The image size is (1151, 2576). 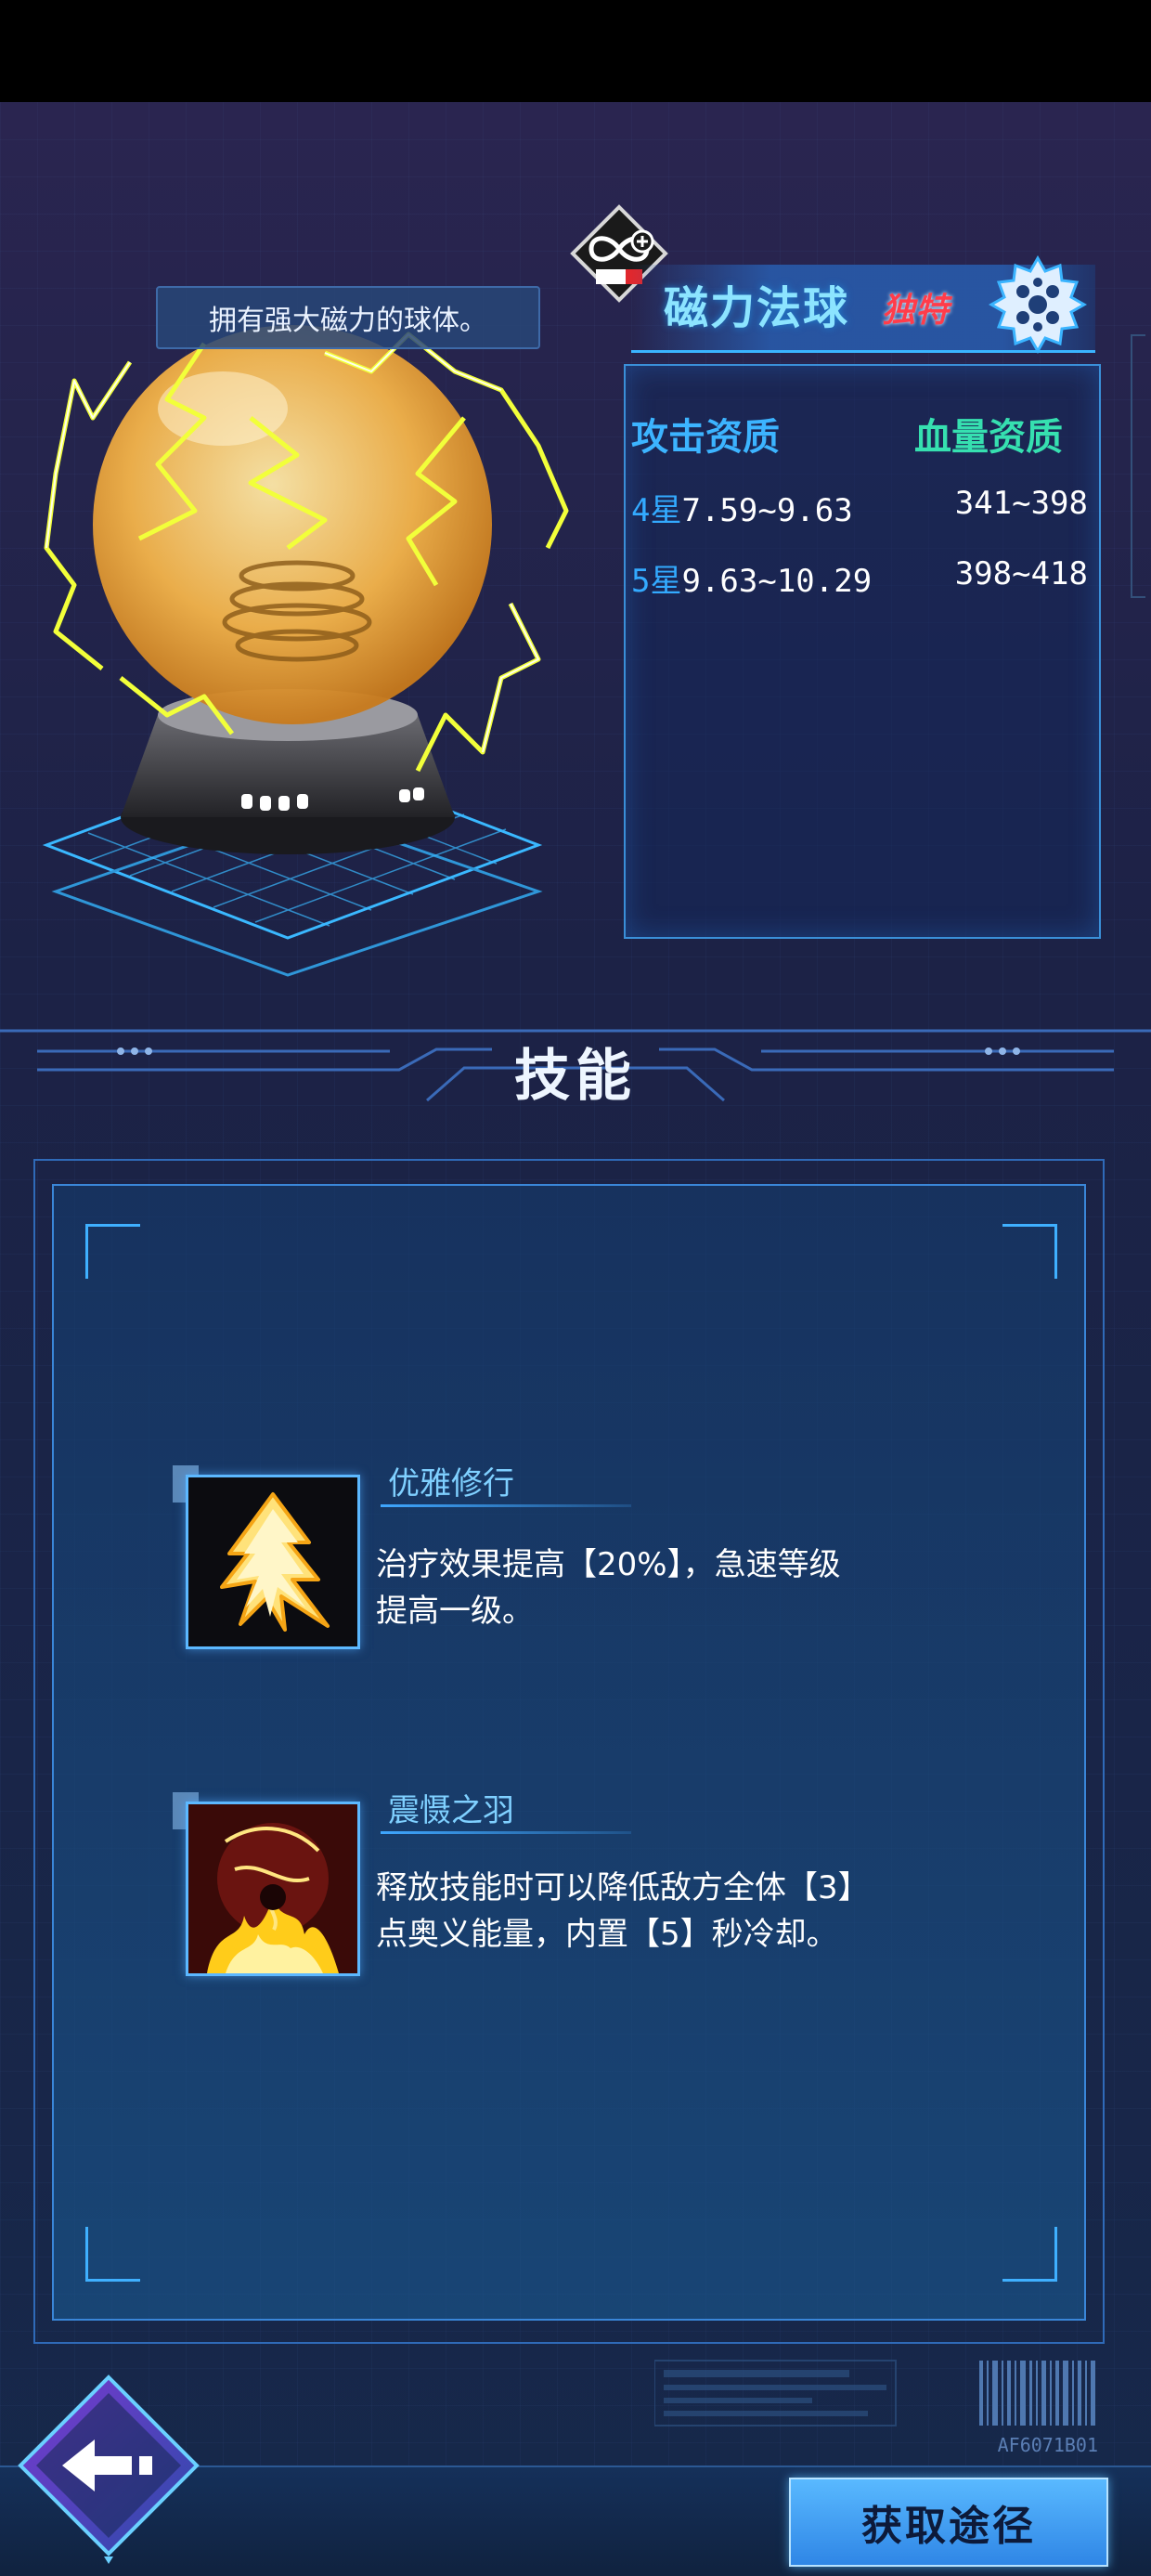 What do you see at coordinates (607, 1935) in the screenshot?
I see `skill-description-line: 点奥义能量，内置【5】秒冷却。` at bounding box center [607, 1935].